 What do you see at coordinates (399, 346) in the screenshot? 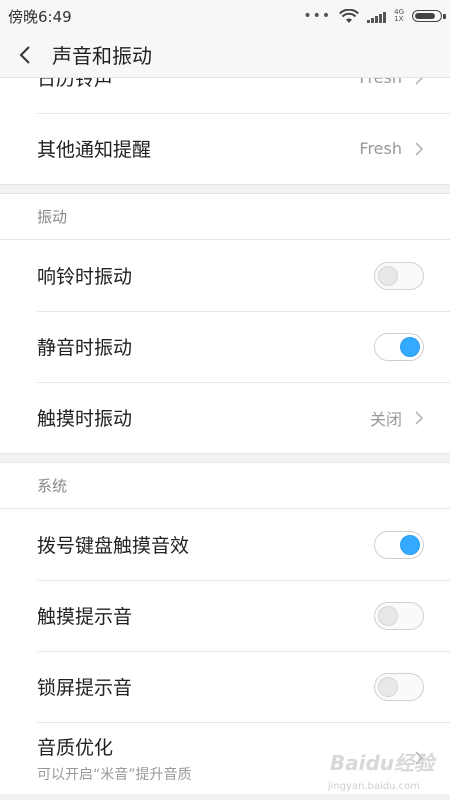
I see `silent-vibrate-toggle` at bounding box center [399, 346].